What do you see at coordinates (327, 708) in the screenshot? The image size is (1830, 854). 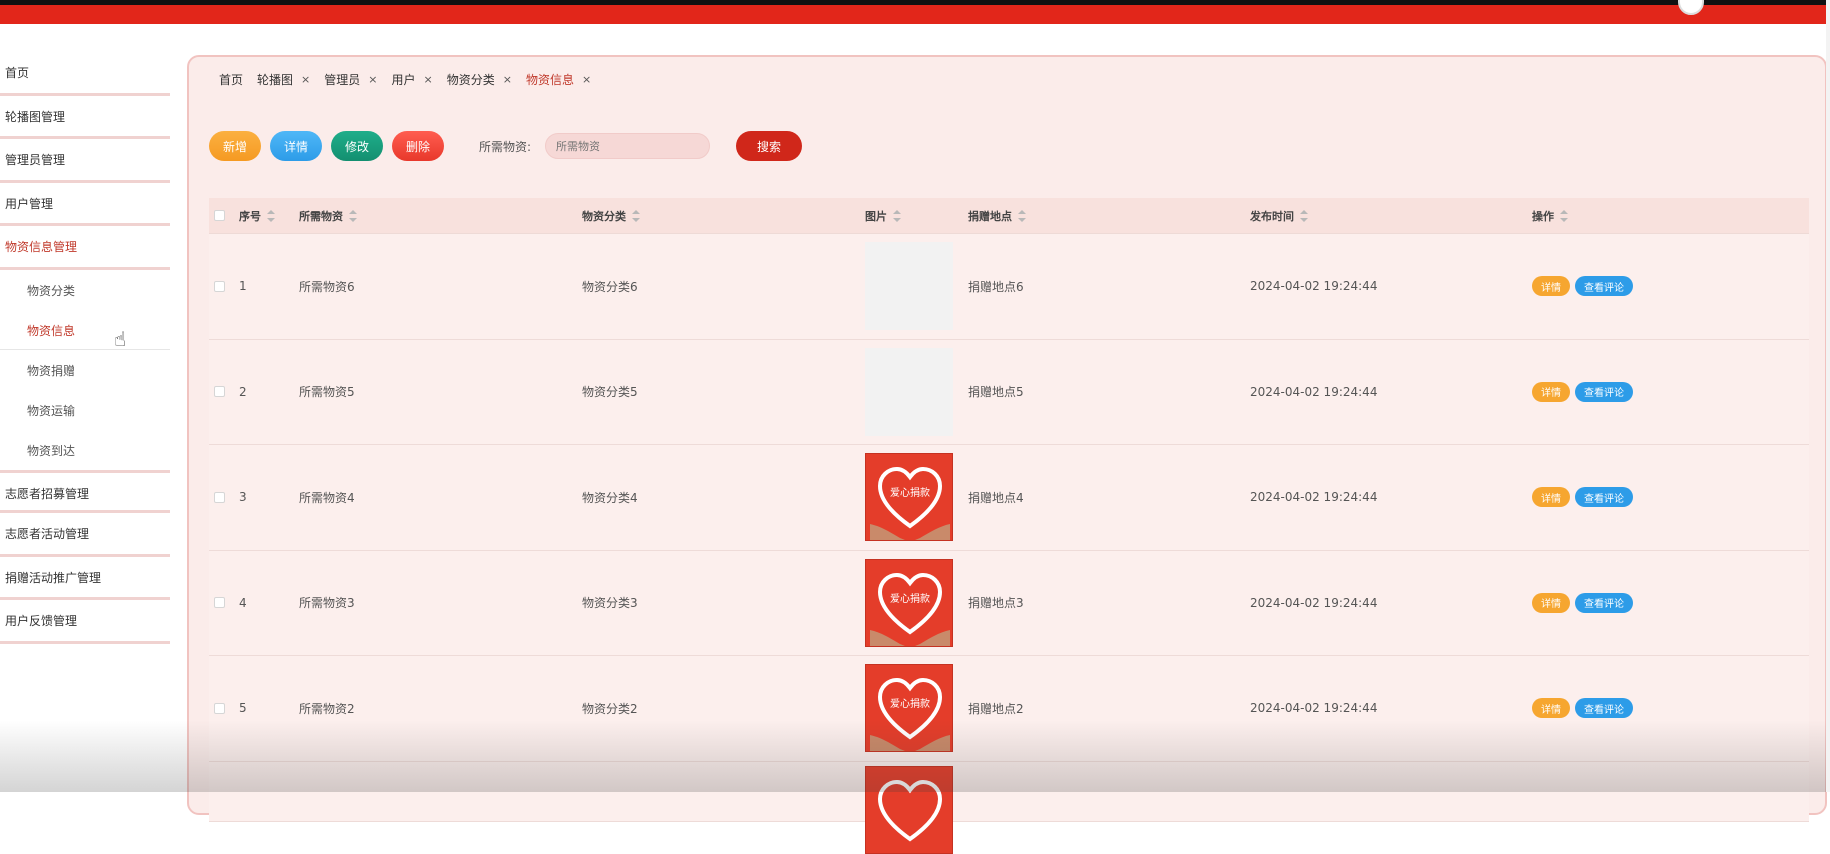 I see `cell-name: 所需物资2` at bounding box center [327, 708].